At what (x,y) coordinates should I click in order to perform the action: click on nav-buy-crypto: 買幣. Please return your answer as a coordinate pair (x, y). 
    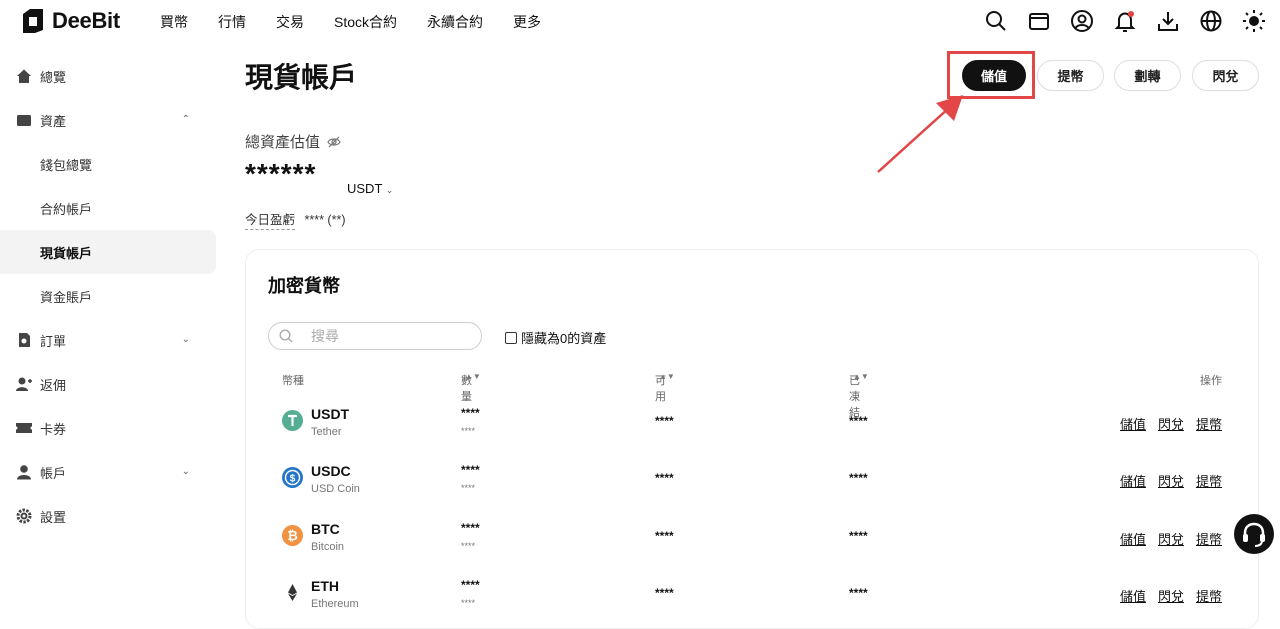
    Looking at the image, I should click on (174, 22).